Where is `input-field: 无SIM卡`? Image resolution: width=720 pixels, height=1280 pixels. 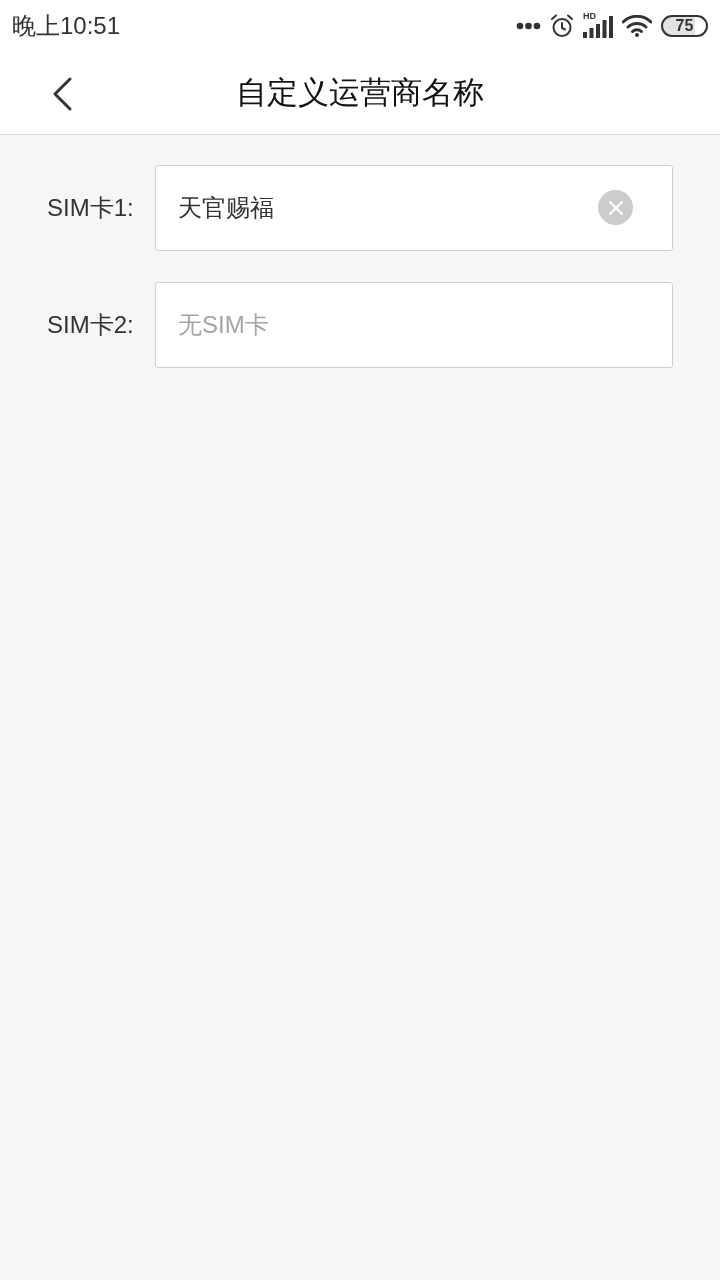
input-field: 无SIM卡 is located at coordinates (414, 325).